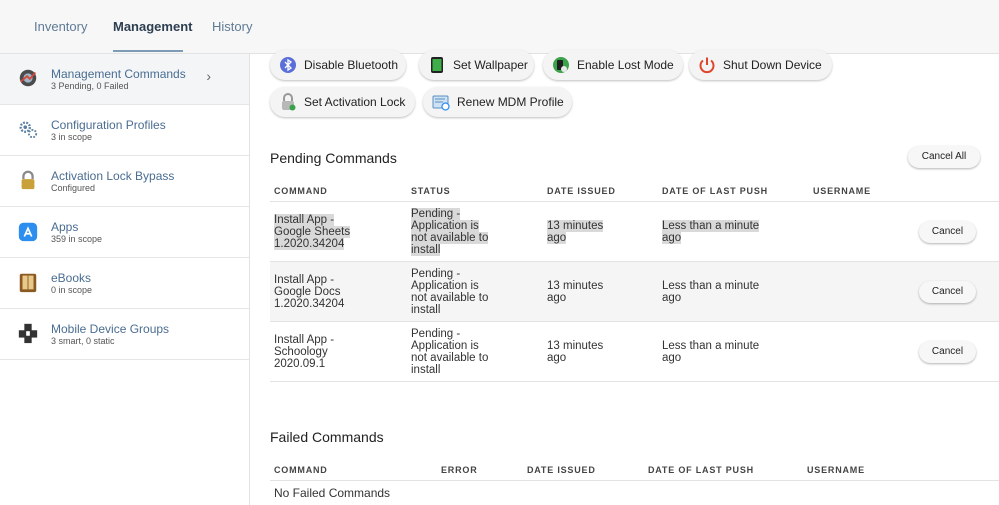 The width and height of the screenshot is (999, 505). Describe the element at coordinates (431, 191) in the screenshot. I see `column-header-status: STATUS` at that location.